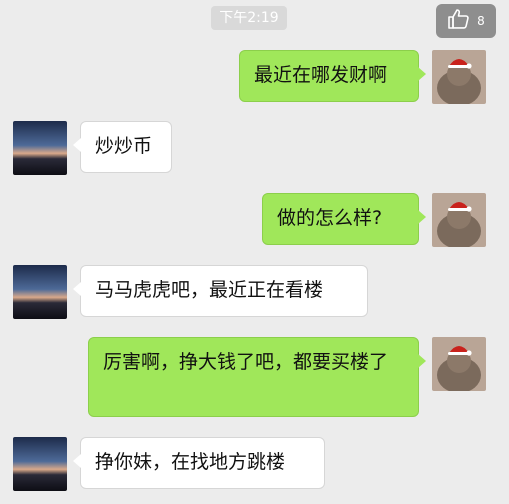  I want to click on like-count: 8, so click(481, 21).